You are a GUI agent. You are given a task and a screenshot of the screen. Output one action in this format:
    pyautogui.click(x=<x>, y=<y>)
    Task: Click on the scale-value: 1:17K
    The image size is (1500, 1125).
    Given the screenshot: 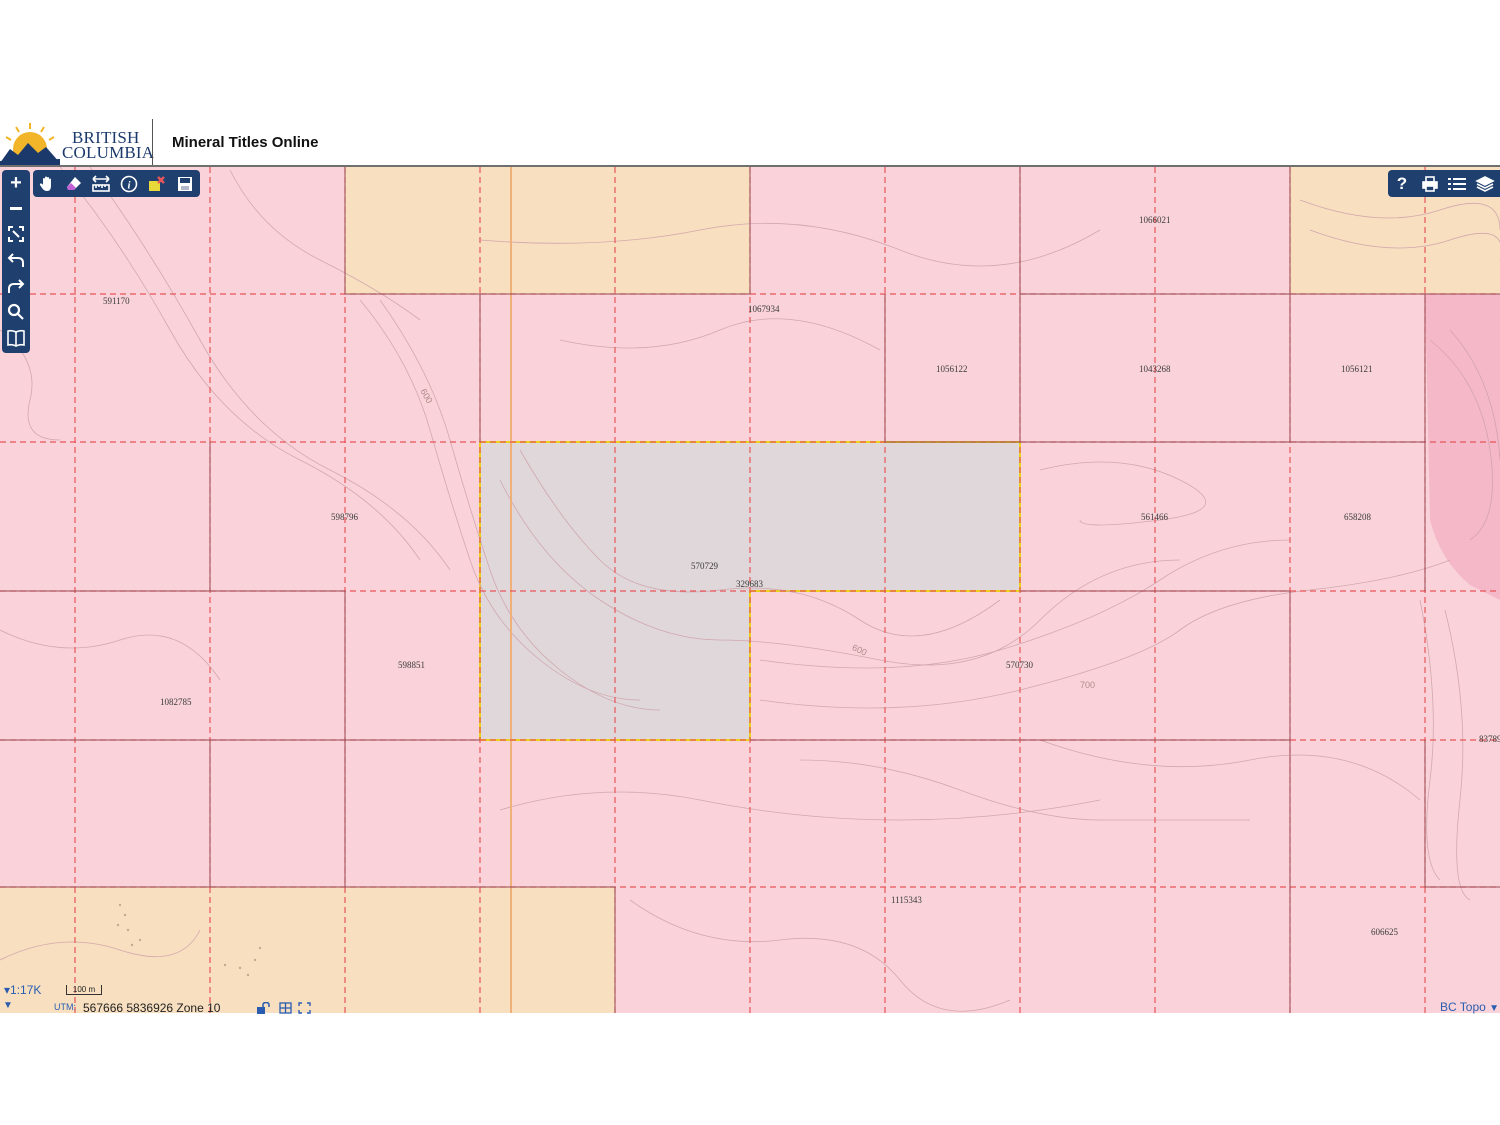 What is the action you would take?
    pyautogui.click(x=26, y=990)
    